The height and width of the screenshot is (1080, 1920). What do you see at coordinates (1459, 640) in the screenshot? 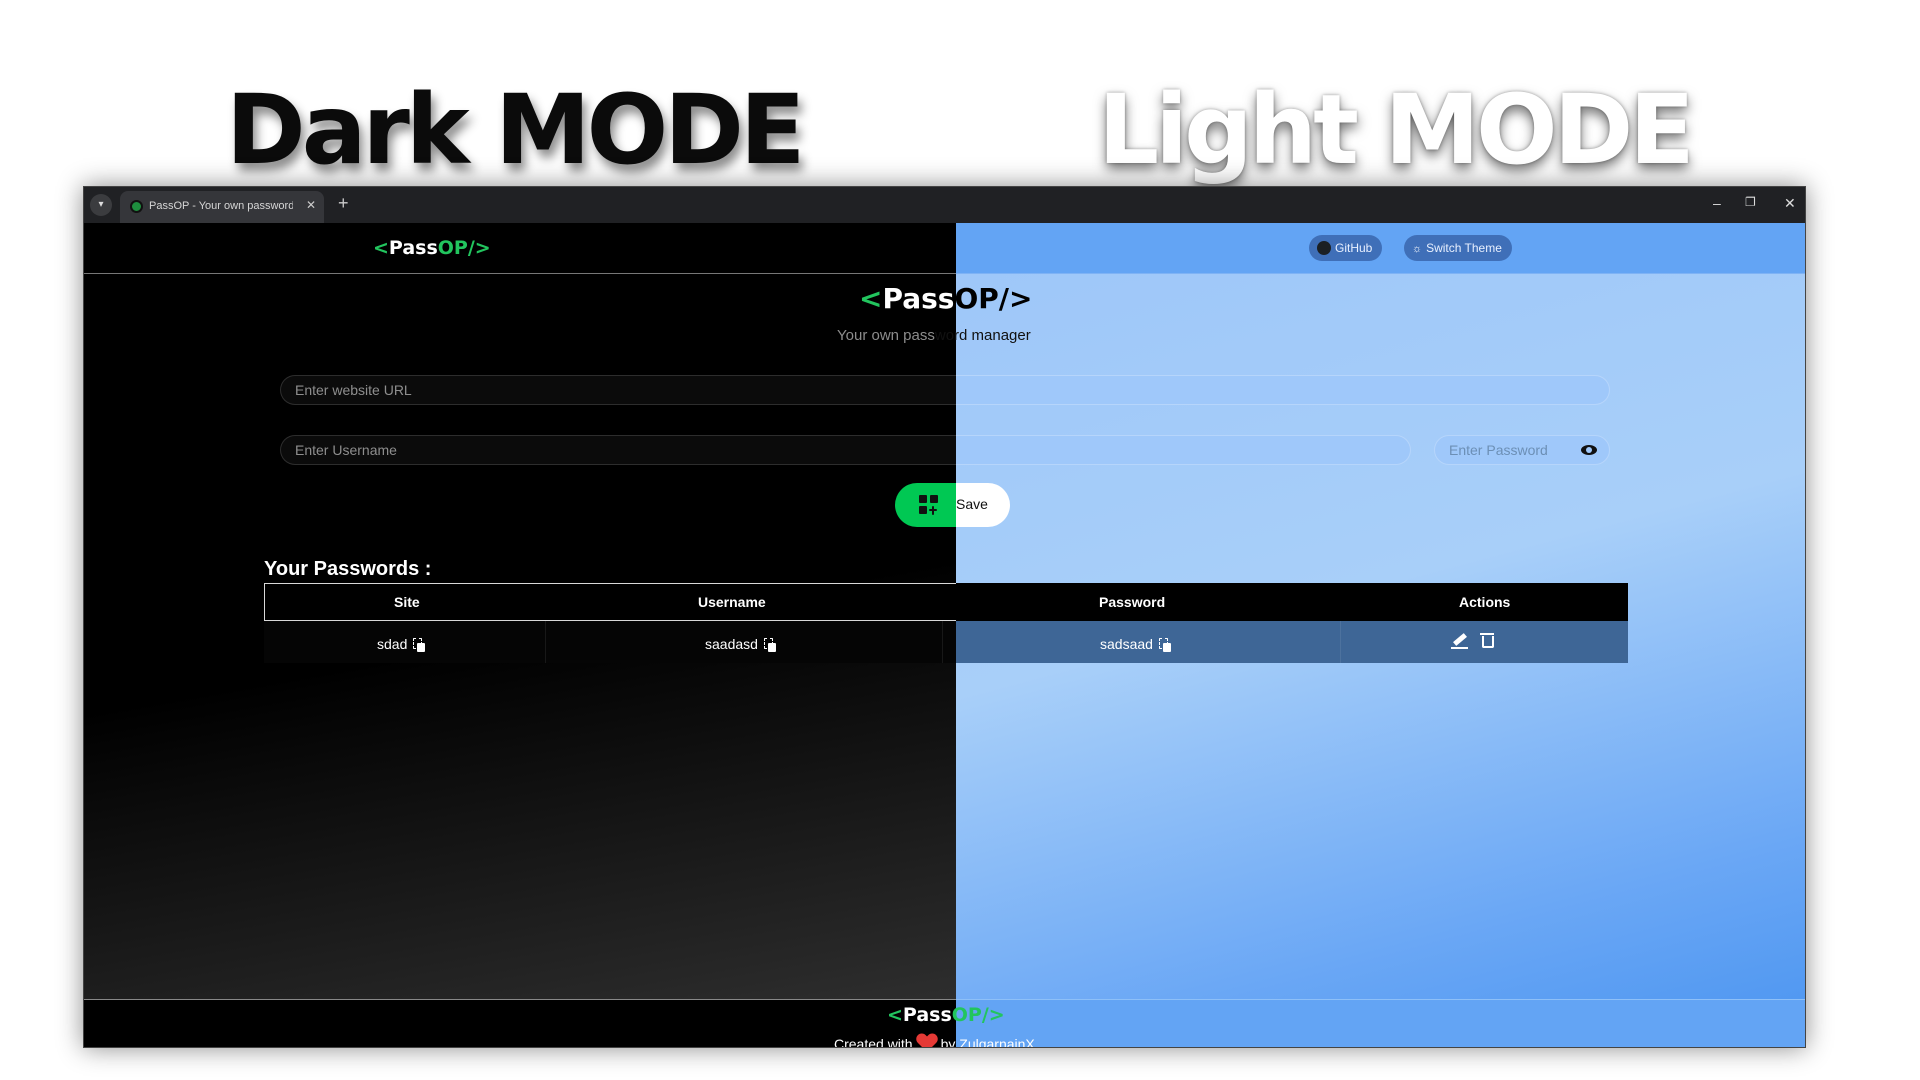
I see `edit-icon` at bounding box center [1459, 640].